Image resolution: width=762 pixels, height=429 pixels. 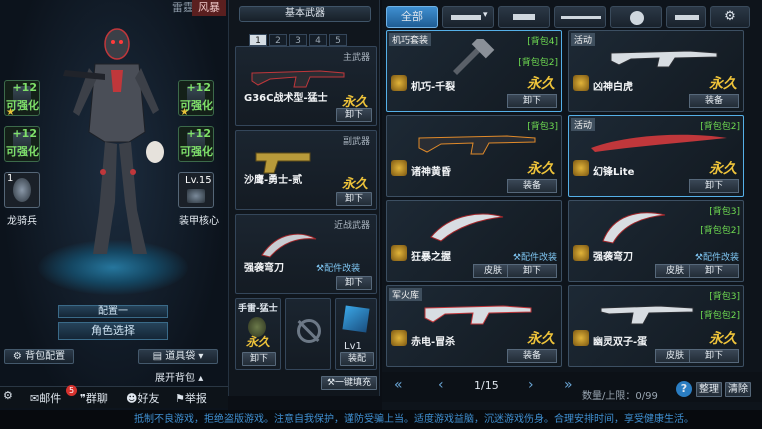 I want to click on equip-slot-4: +12 可强化, so click(x=196, y=144).